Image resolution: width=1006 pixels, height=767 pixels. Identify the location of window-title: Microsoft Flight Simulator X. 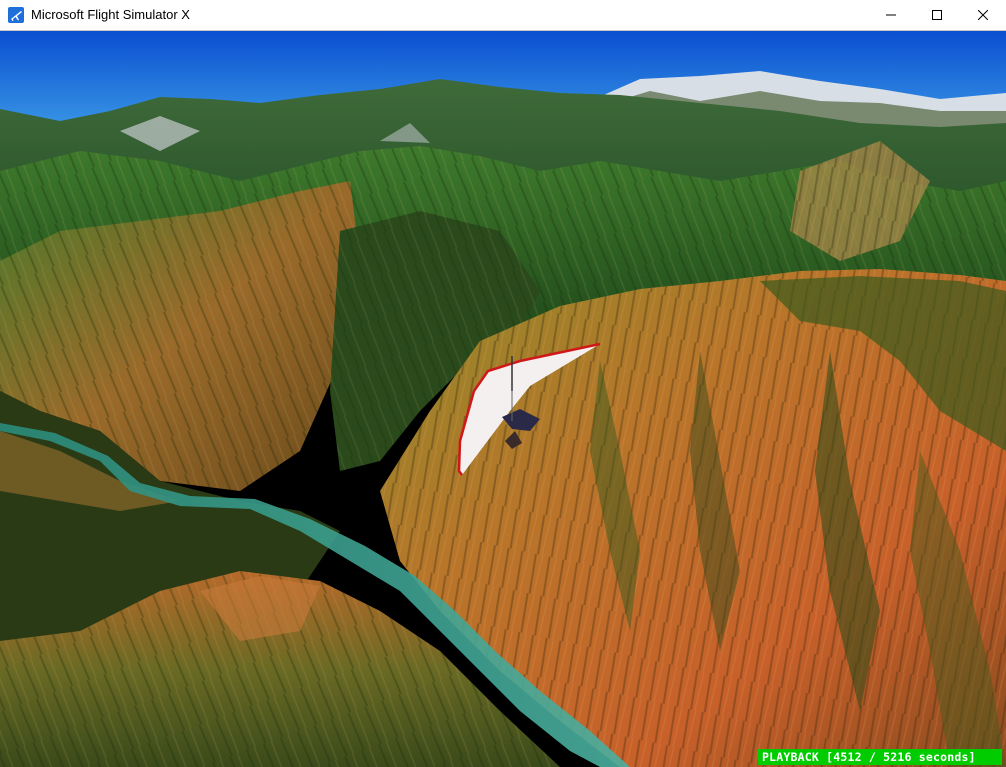
(110, 14).